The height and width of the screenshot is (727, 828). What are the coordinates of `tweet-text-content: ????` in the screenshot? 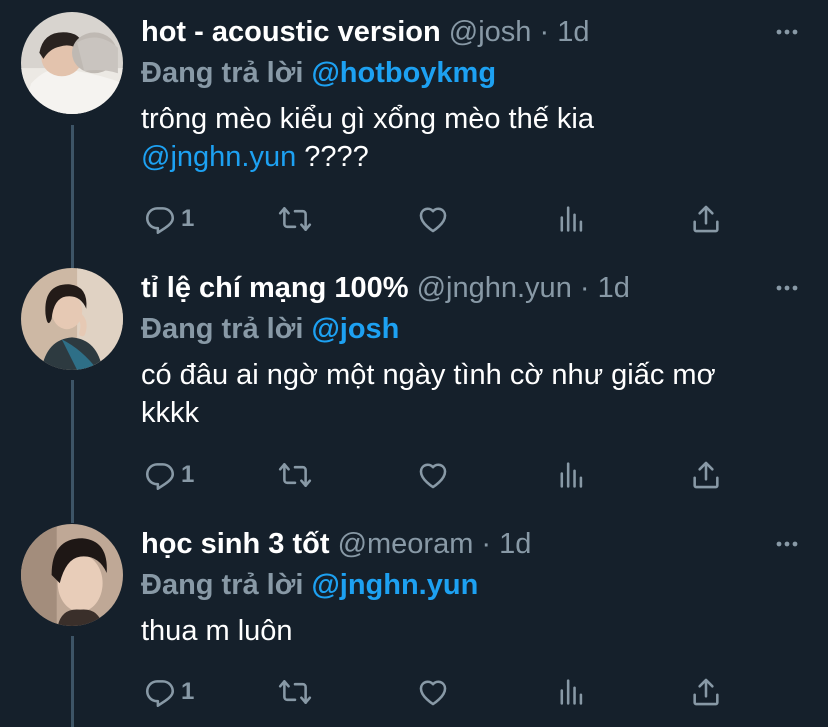 It's located at (332, 157).